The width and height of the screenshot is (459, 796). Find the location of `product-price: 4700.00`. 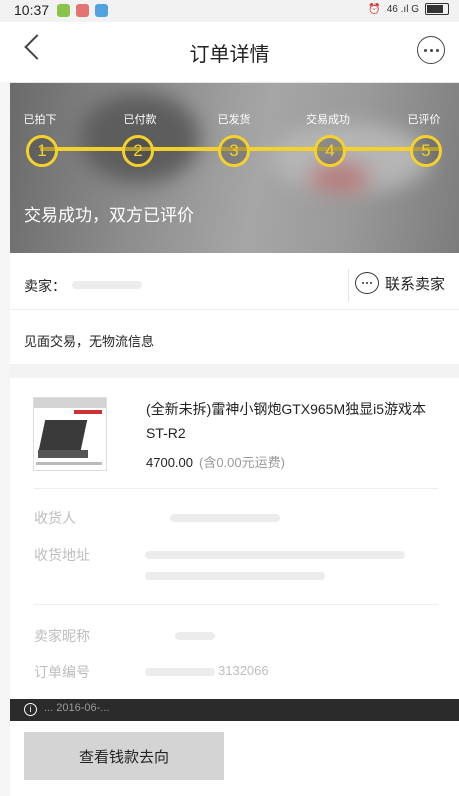

product-price: 4700.00 is located at coordinates (169, 462).